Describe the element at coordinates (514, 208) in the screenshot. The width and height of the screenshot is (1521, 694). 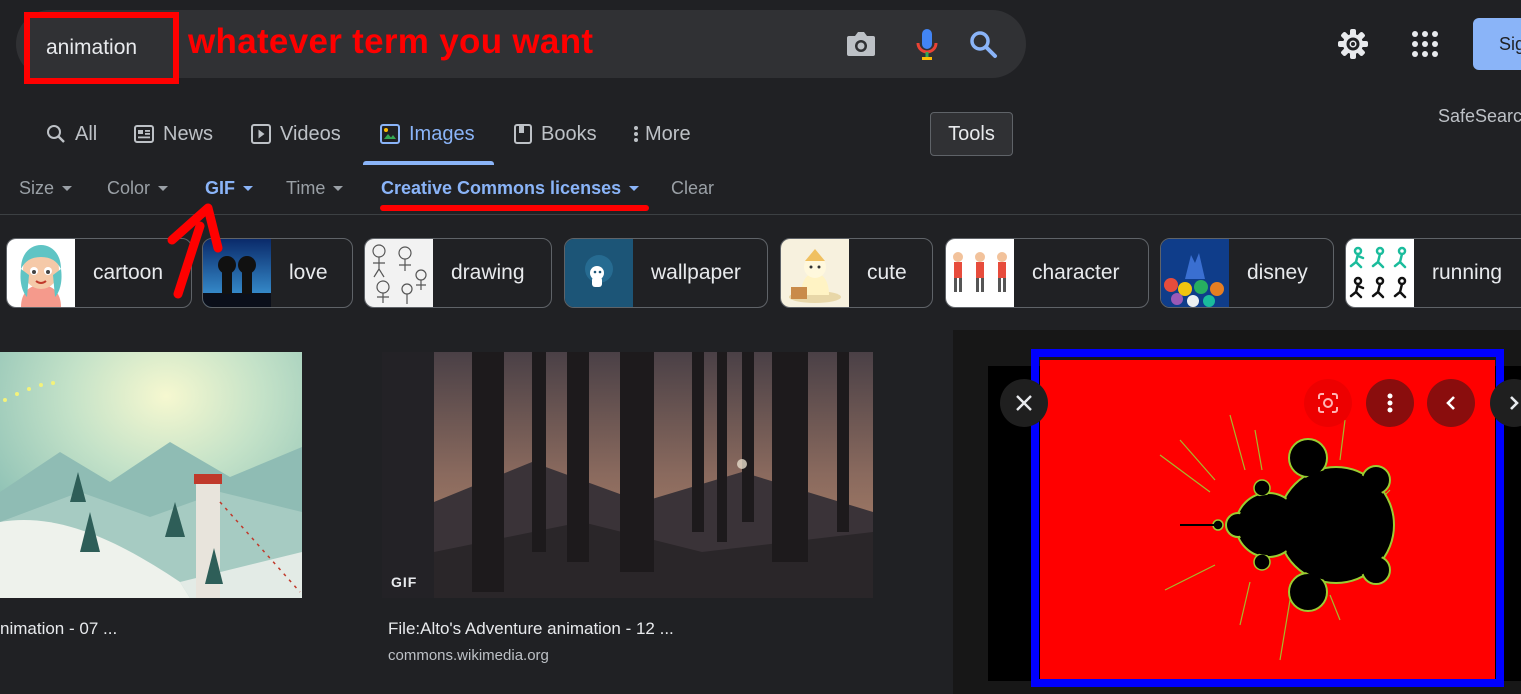
I see `annotation-underline` at that location.